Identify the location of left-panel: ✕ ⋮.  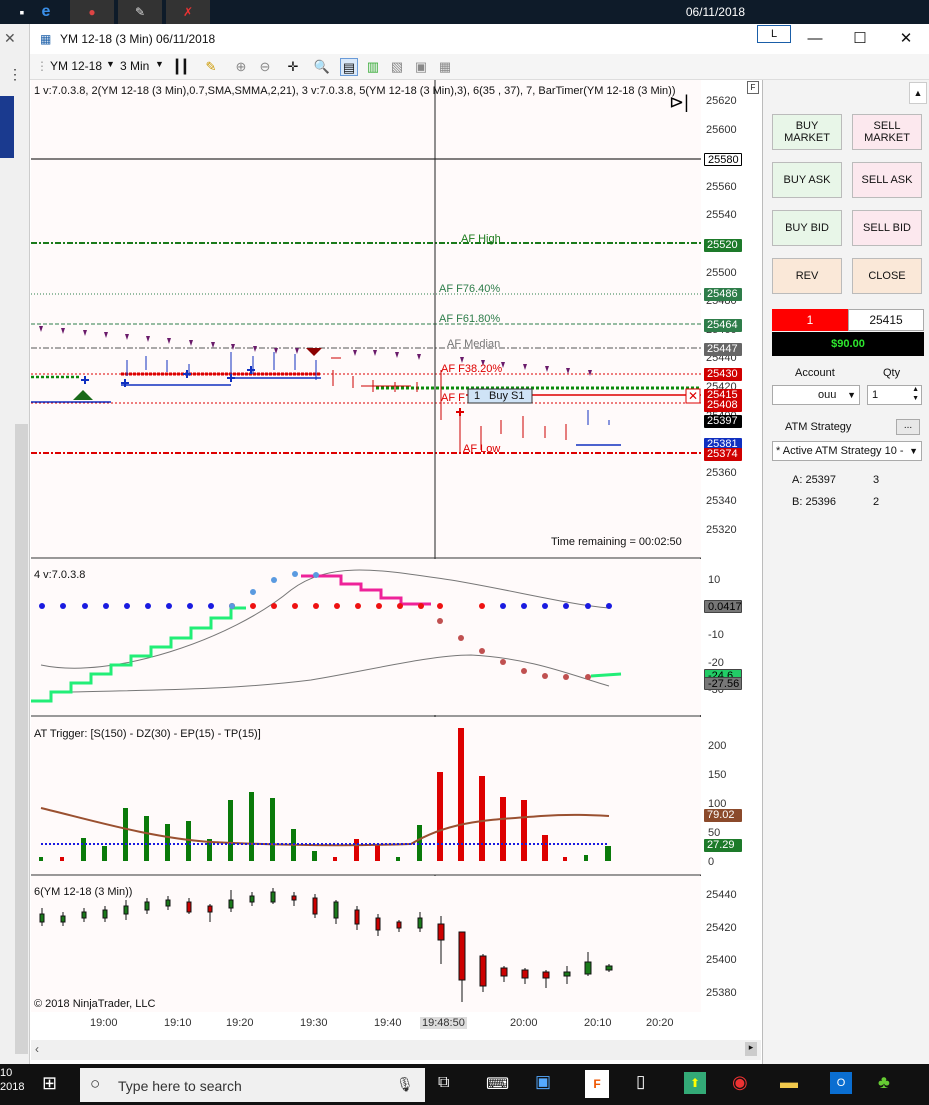
(15, 544).